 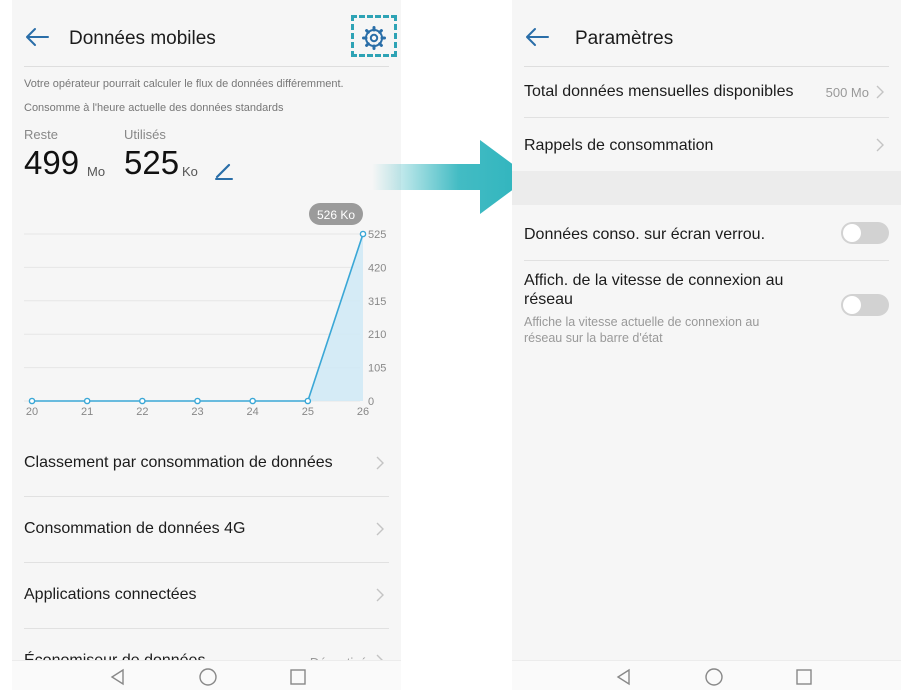 What do you see at coordinates (645, 234) in the screenshot?
I see `row-label: Données conso. sur écran verrou.` at bounding box center [645, 234].